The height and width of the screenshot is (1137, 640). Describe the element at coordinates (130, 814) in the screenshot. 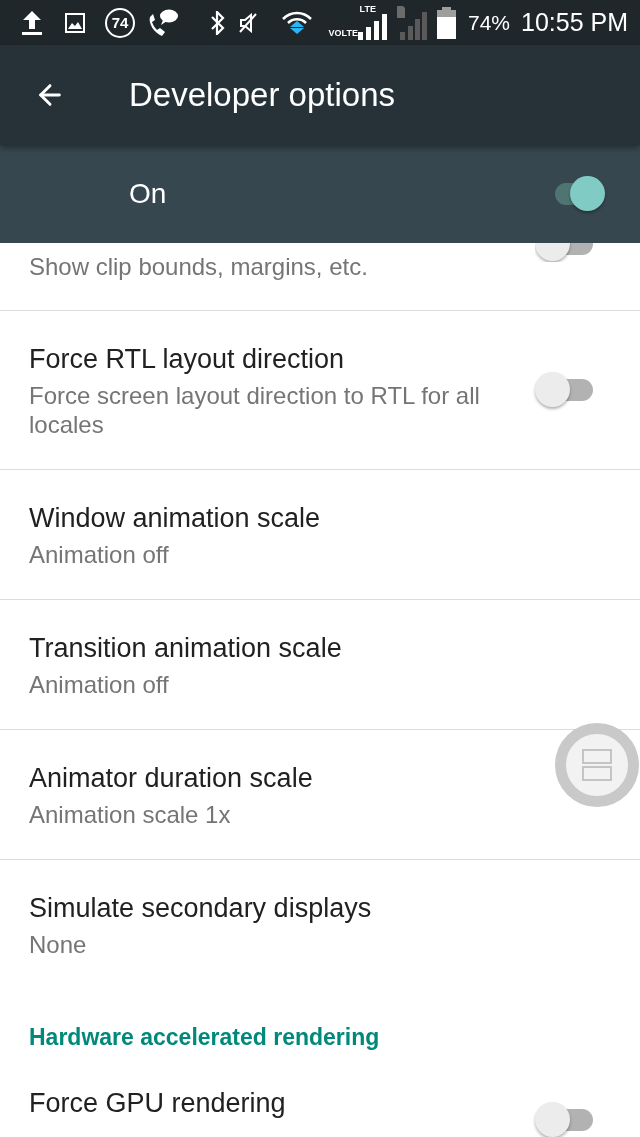

I see `setting-summary: Animation scale 1x` at that location.